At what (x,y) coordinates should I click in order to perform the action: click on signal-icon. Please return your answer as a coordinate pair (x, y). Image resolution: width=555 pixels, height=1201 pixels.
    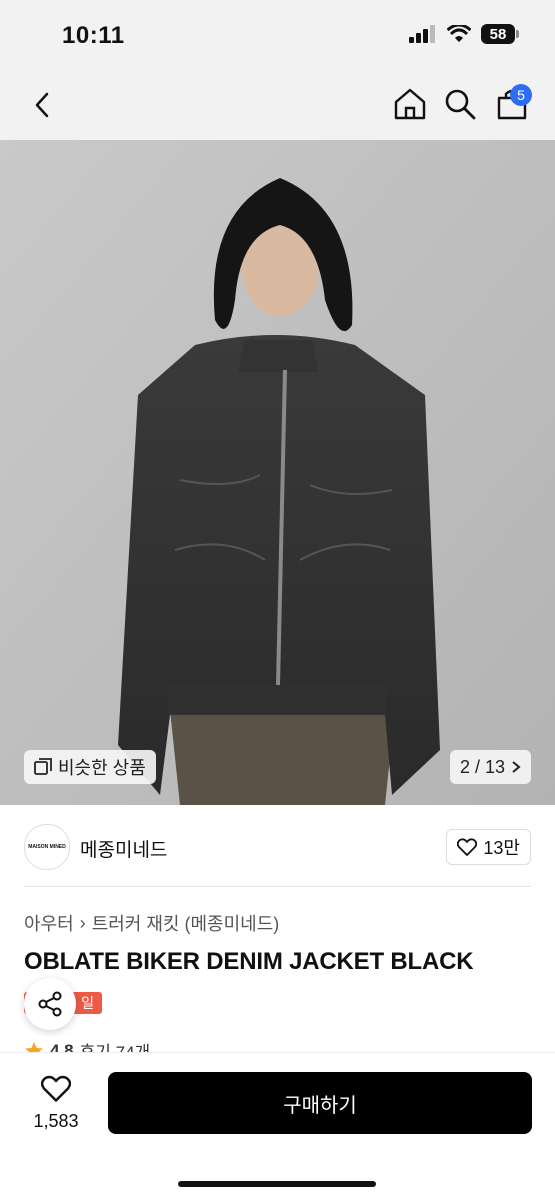
    Looking at the image, I should click on (422, 34).